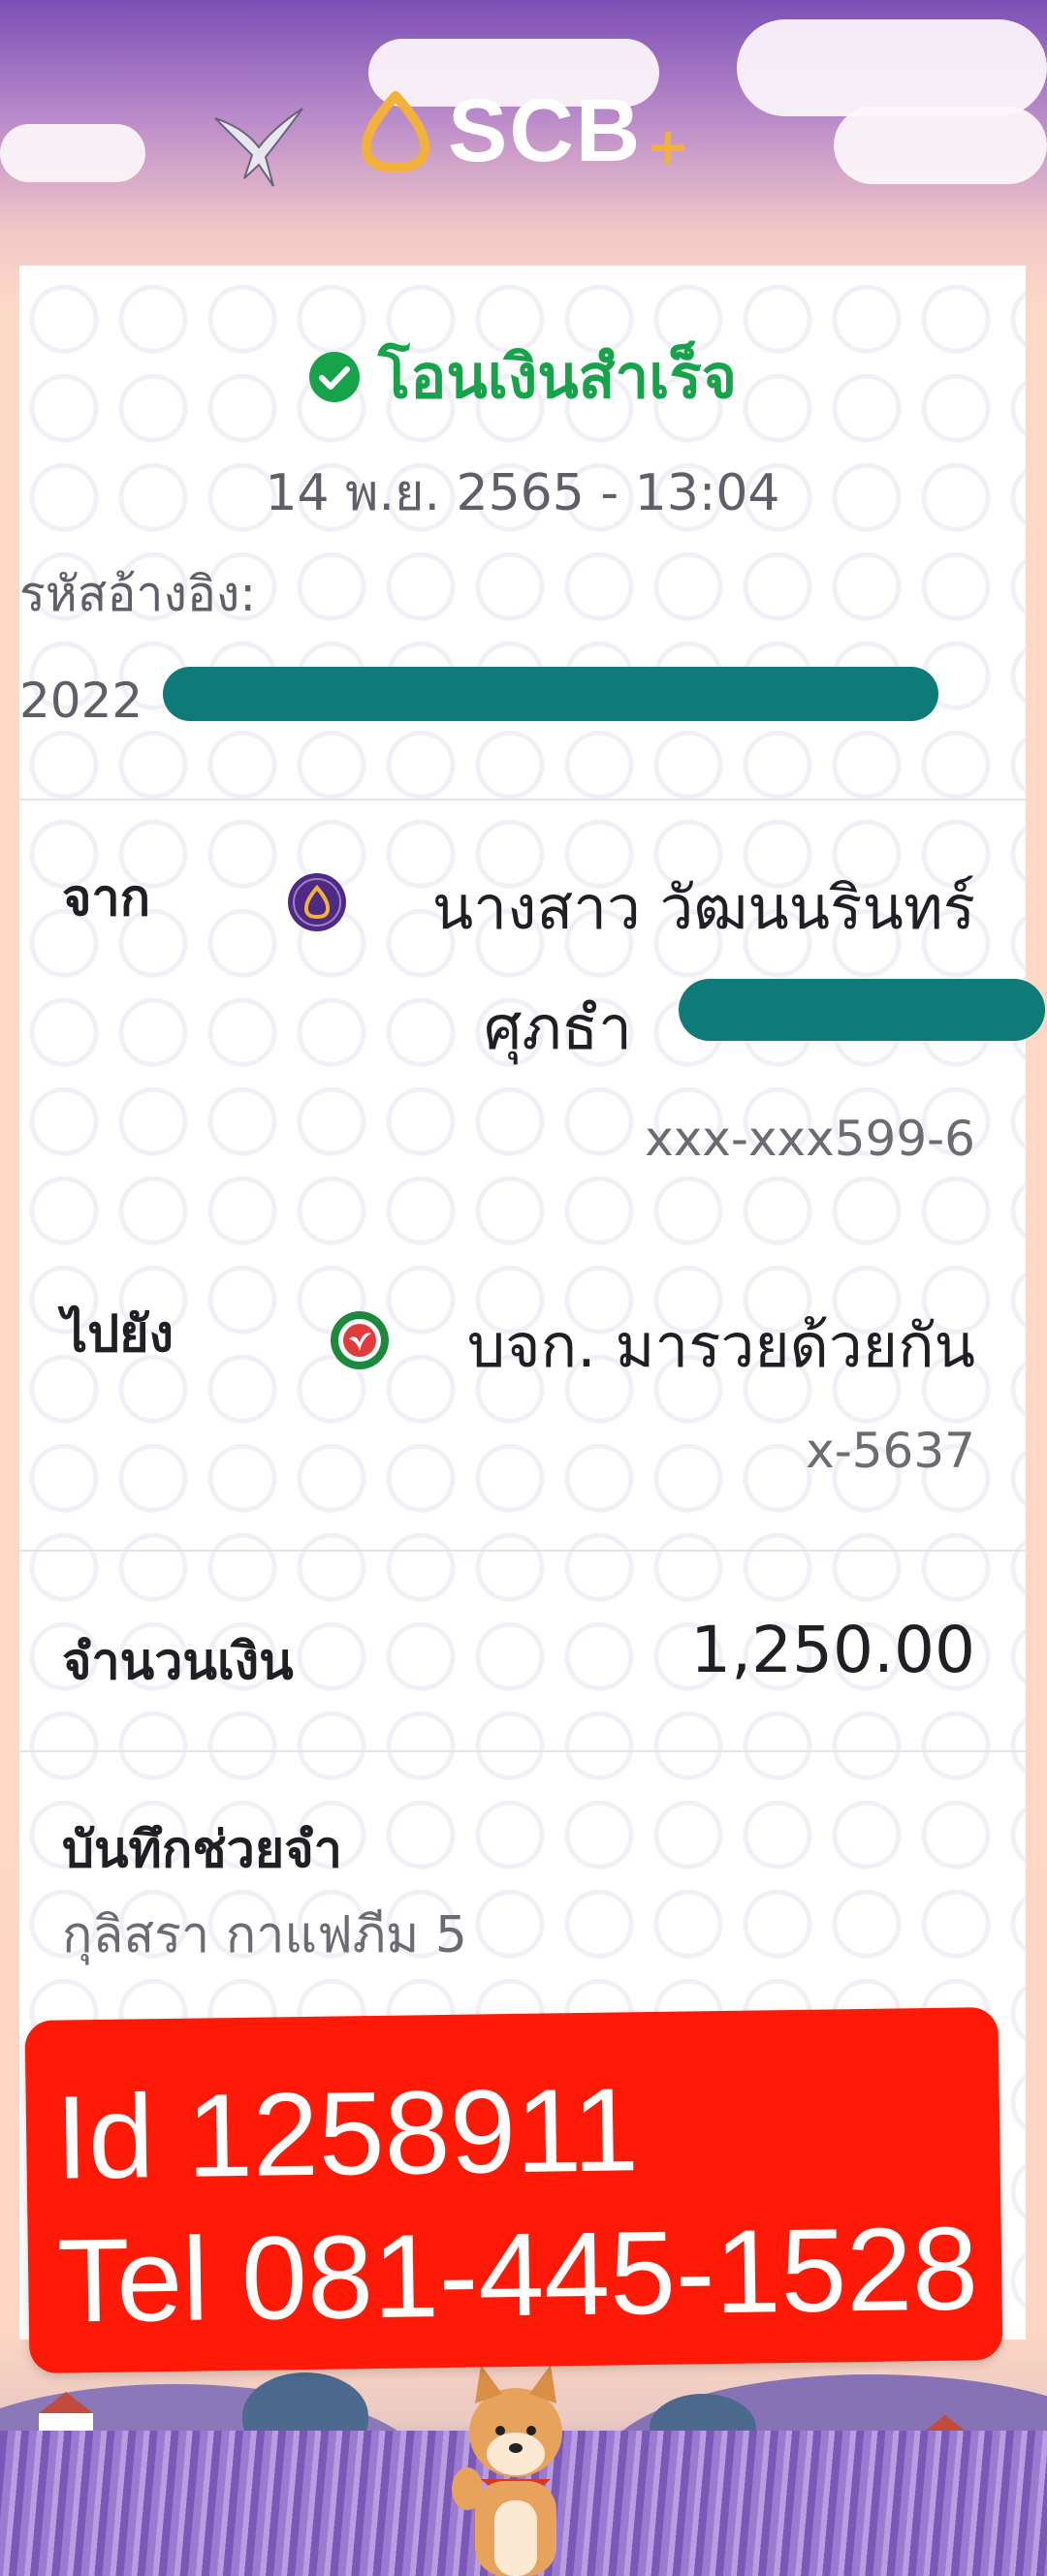 This screenshot has width=1047, height=2576. What do you see at coordinates (517, 2274) in the screenshot?
I see `overlay-tel-text: Tel 081-445-1528` at bounding box center [517, 2274].